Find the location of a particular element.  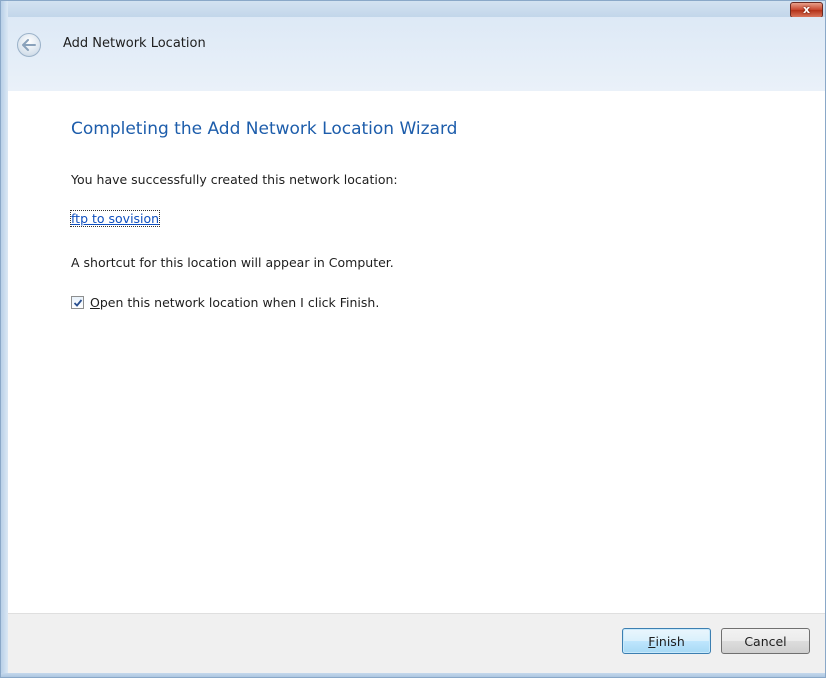

open-location-checkbox is located at coordinates (77, 302).